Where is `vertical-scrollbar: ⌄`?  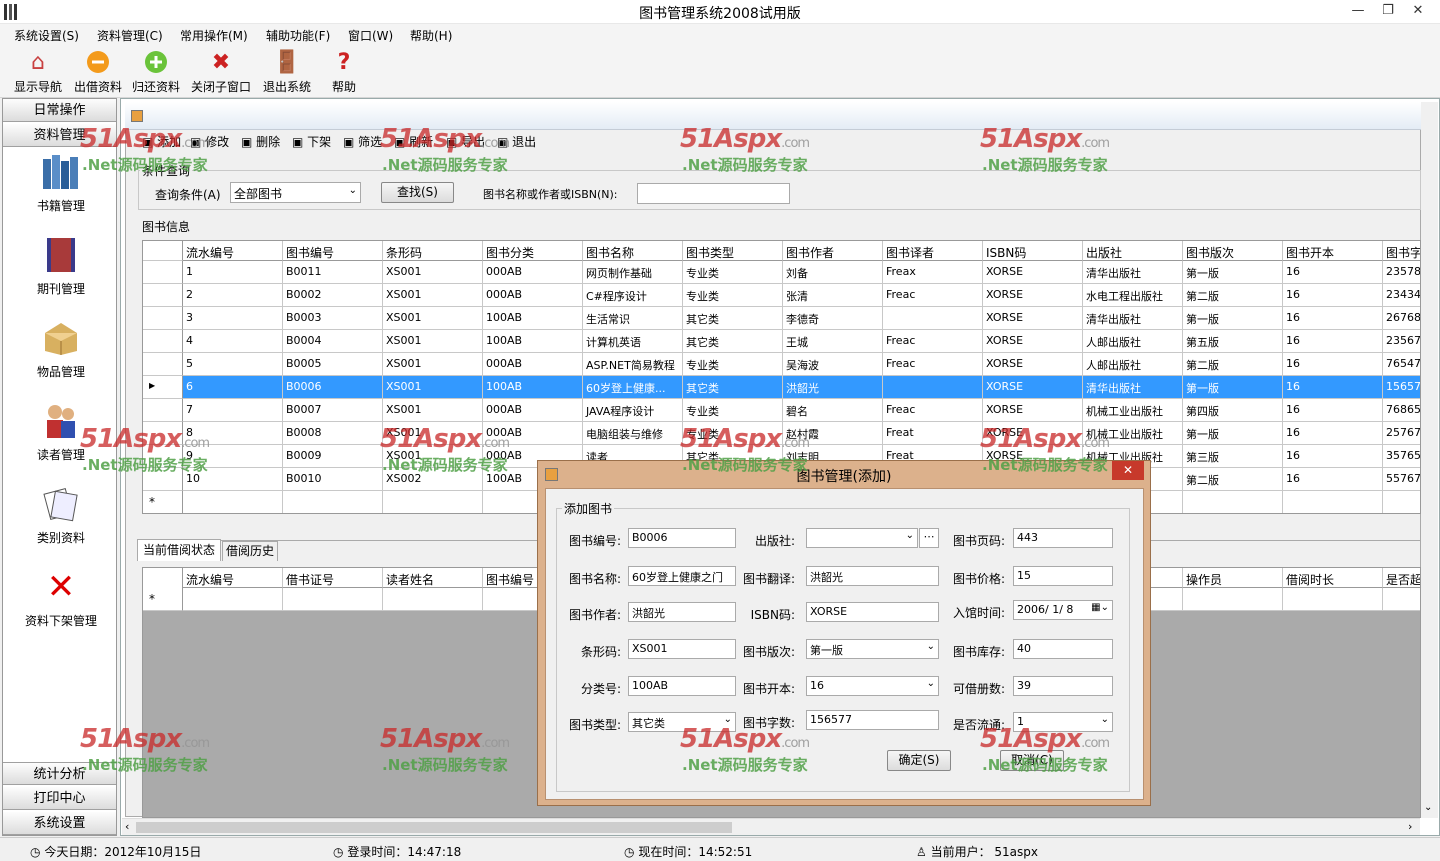 vertical-scrollbar: ⌄ is located at coordinates (1429, 460).